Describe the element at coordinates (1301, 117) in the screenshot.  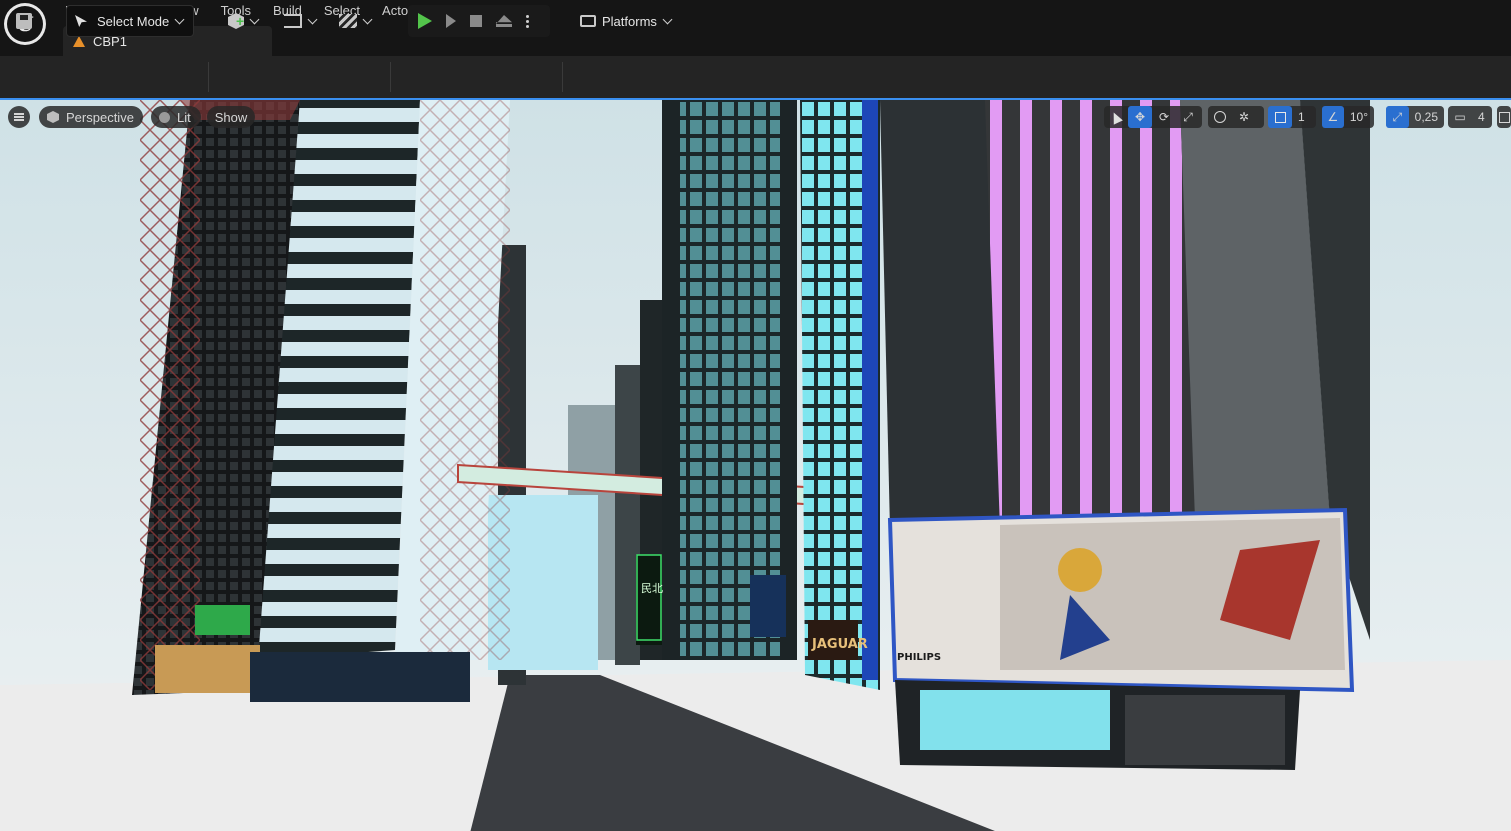
I see `grid-snap-value: 1` at that location.